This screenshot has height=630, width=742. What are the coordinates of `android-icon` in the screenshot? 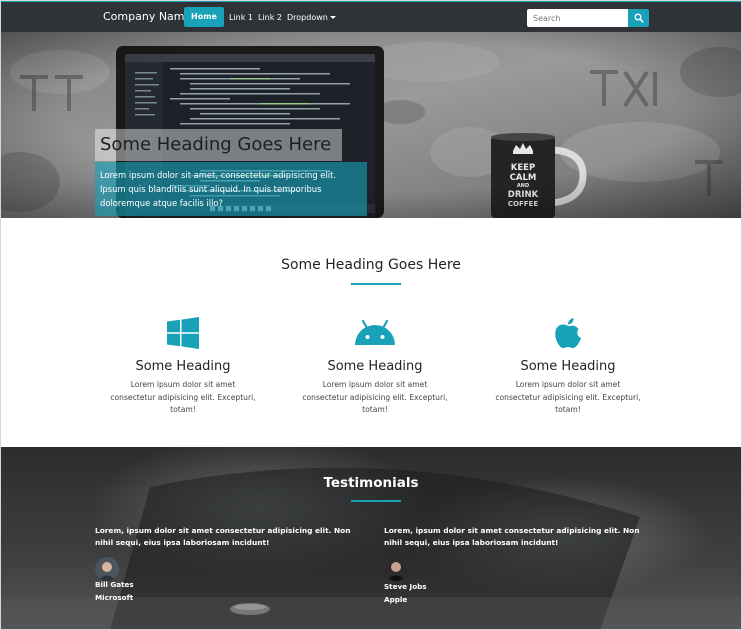 It's located at (375, 332).